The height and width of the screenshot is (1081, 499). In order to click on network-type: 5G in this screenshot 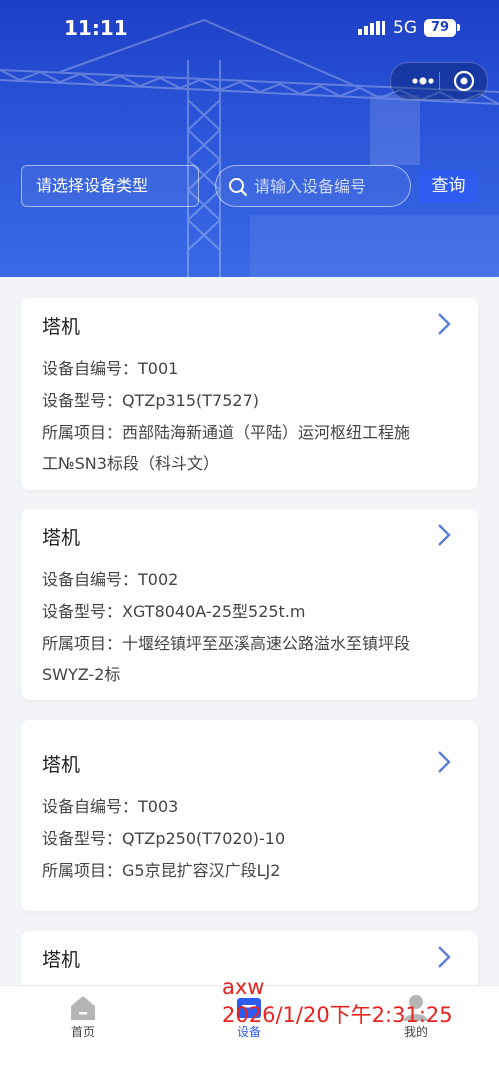, I will do `click(405, 28)`.